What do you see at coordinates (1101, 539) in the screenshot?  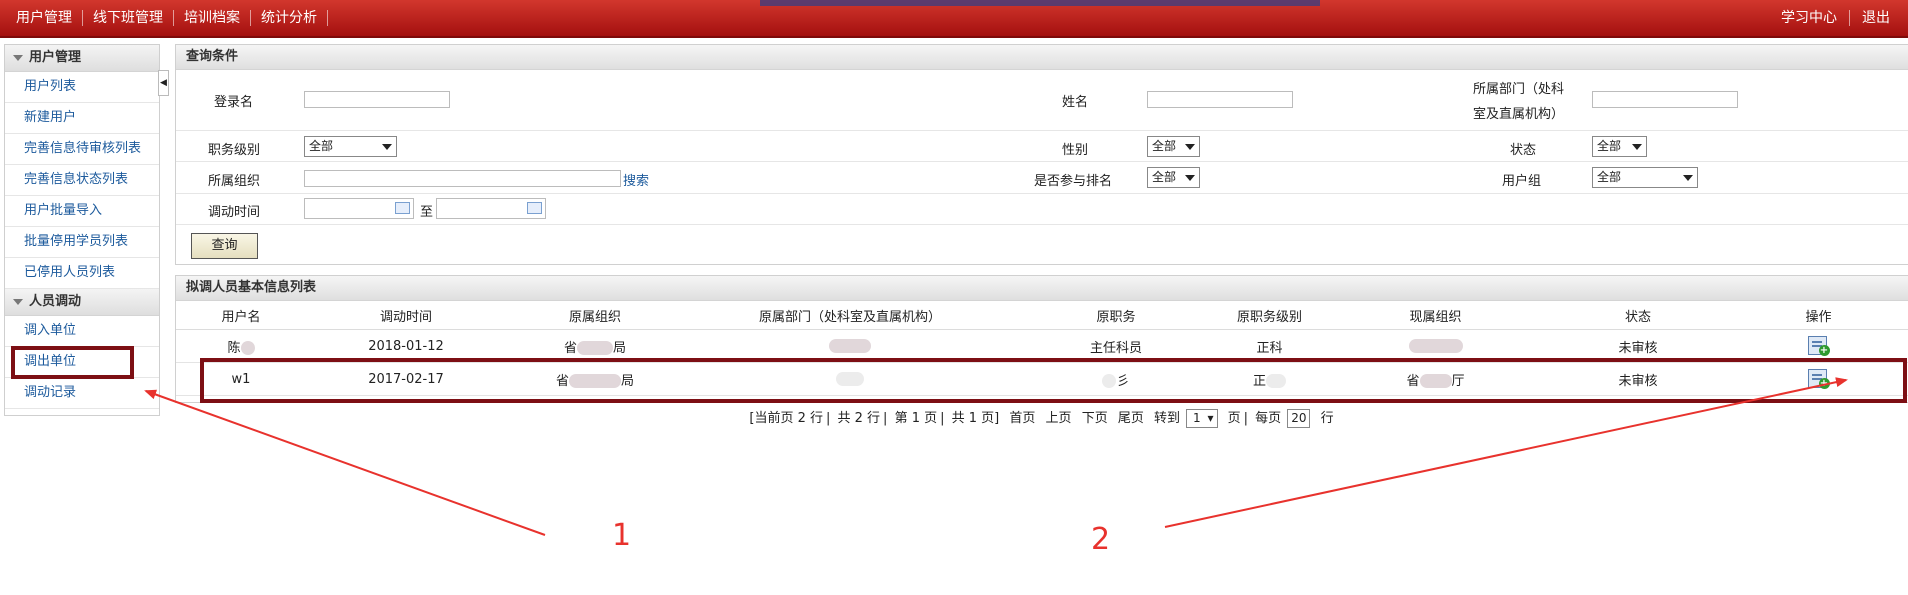 I see `annotation-label-2: 2` at bounding box center [1101, 539].